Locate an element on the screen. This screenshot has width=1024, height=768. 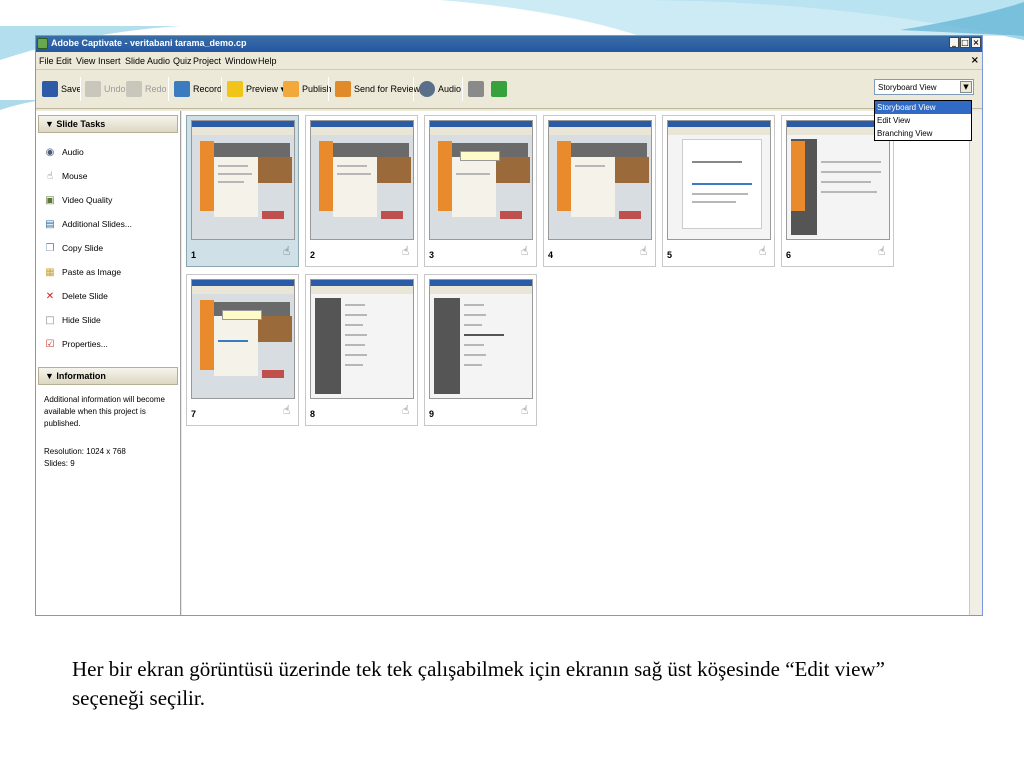
slide-number: 8 is located at coordinates (313, 414).